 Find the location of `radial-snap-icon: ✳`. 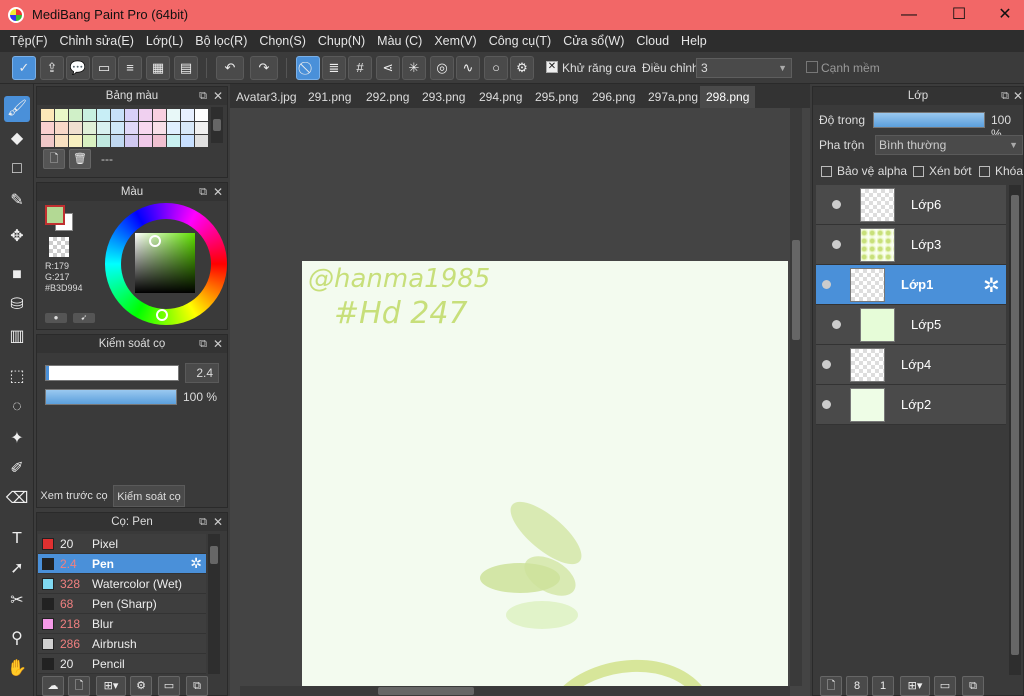

radial-snap-icon: ✳ is located at coordinates (414, 68).